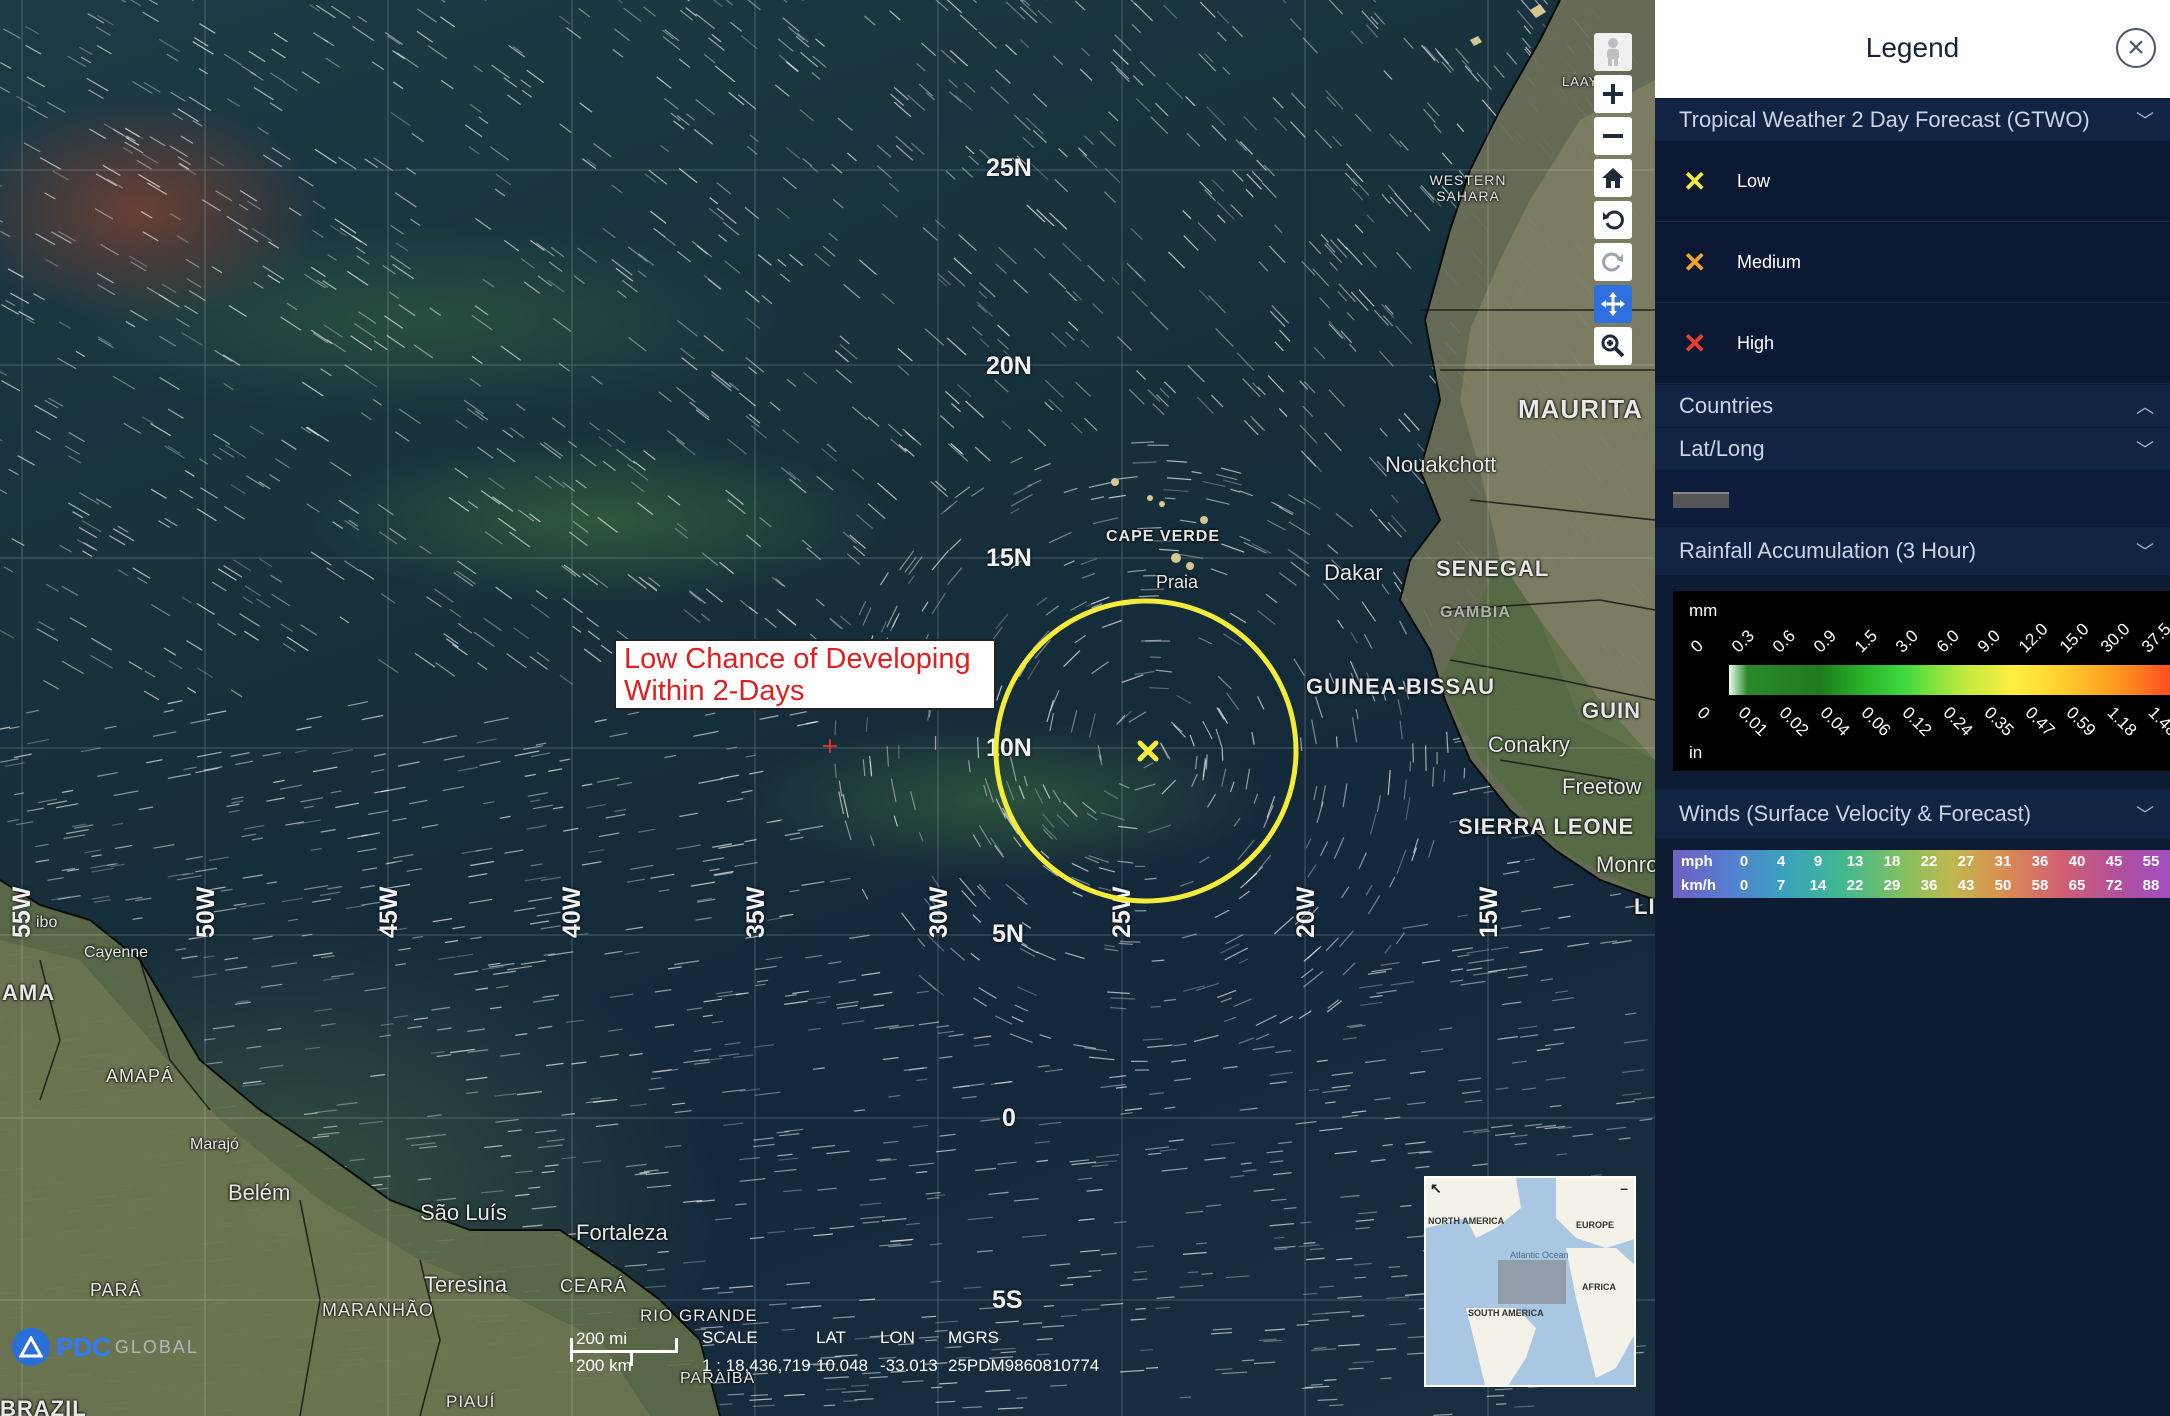 Image resolution: width=2170 pixels, height=1416 pixels. Describe the element at coordinates (909, 1365) in the screenshot. I see `coord-lon-value: -33.013` at that location.